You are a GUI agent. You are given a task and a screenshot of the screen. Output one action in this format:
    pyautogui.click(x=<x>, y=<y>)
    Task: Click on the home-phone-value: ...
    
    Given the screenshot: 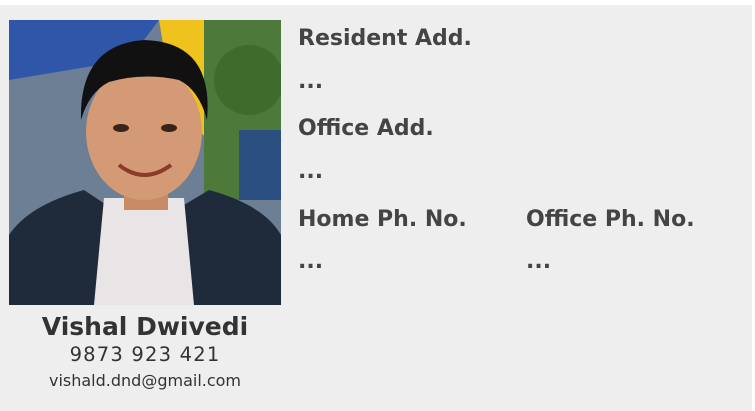 What is the action you would take?
    pyautogui.click(x=311, y=261)
    